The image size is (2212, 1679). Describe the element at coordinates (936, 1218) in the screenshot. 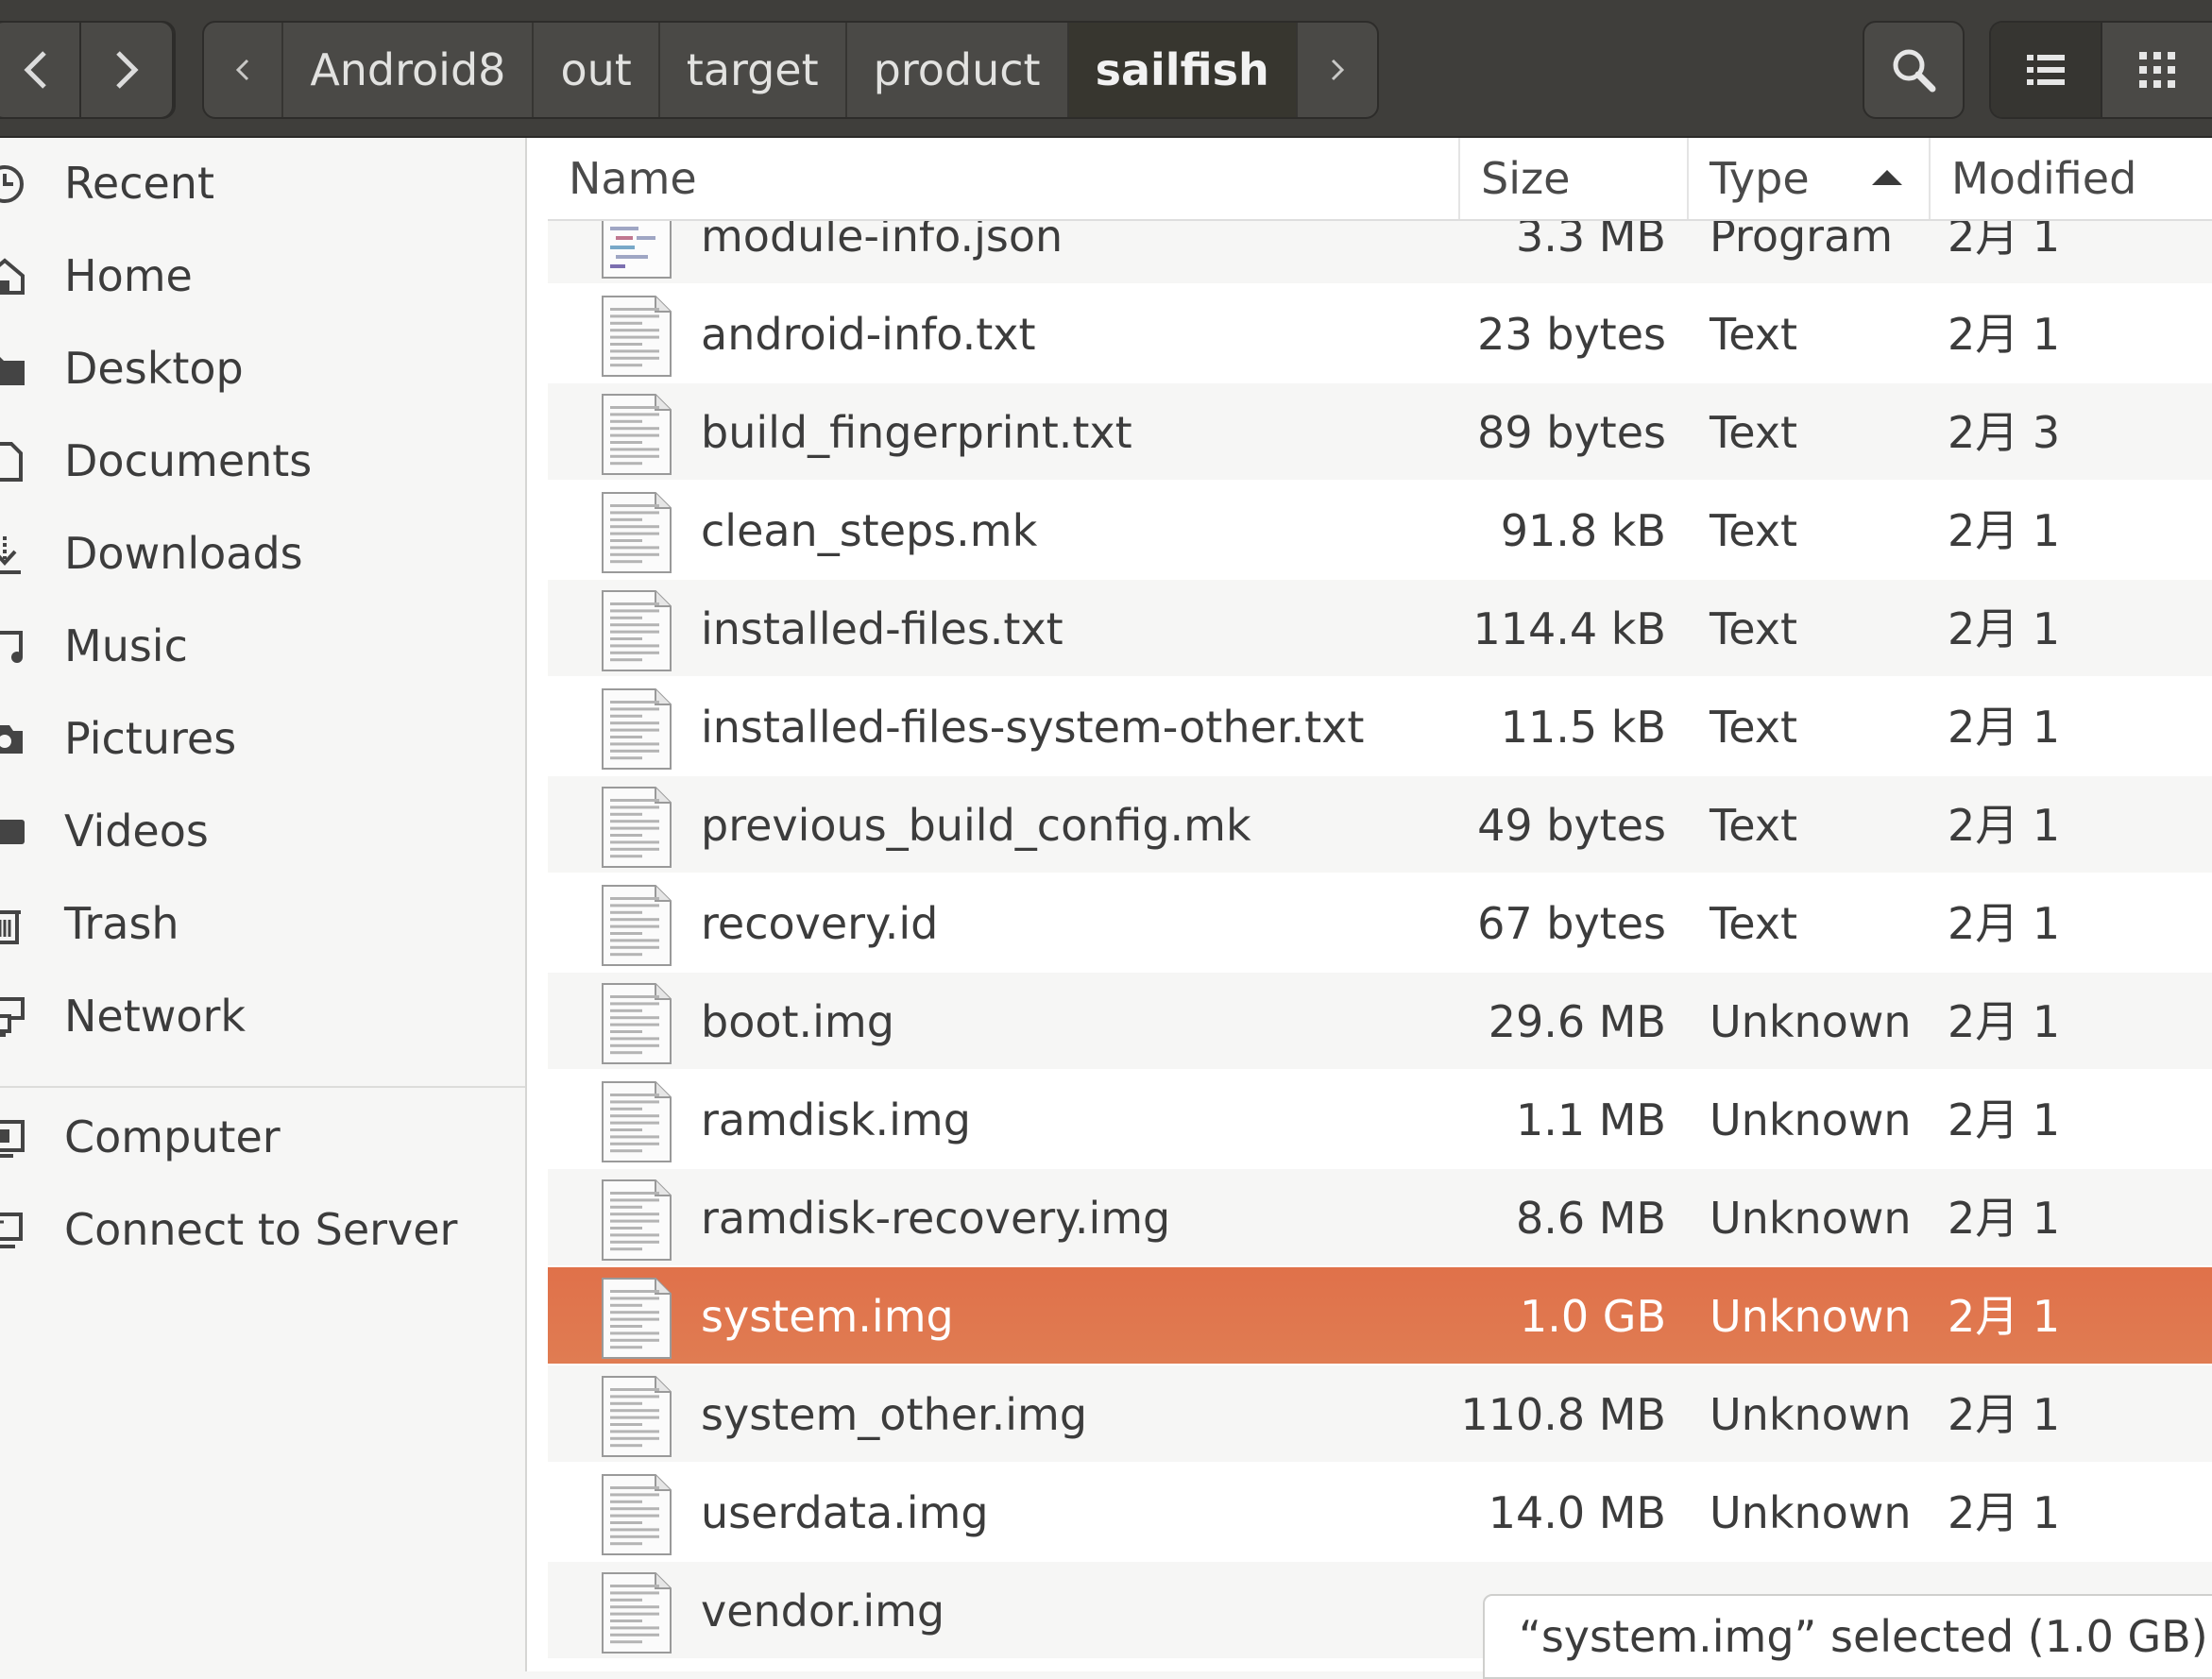

I see `file-name: ramdisk-recovery.img` at that location.